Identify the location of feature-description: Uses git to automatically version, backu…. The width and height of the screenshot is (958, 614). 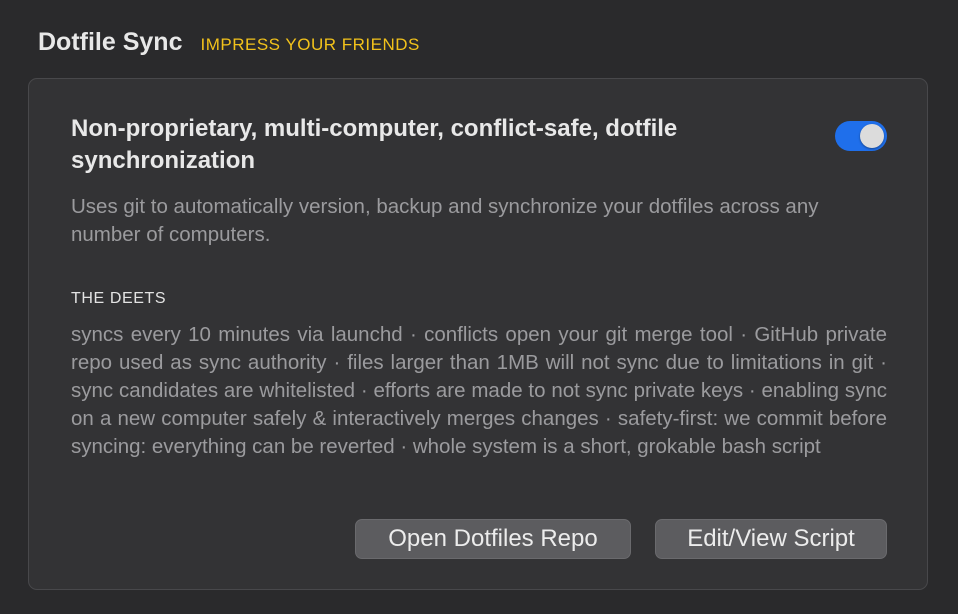
(445, 220).